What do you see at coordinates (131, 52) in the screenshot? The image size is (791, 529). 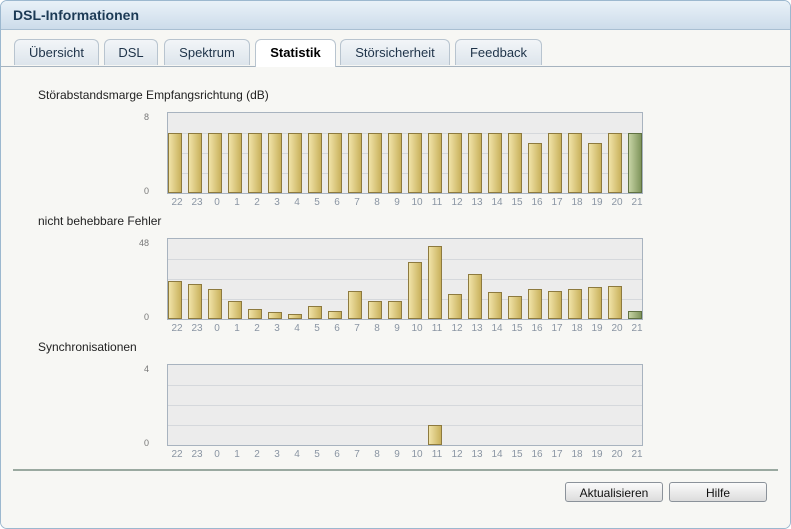 I see `tab-dsl: DSL` at bounding box center [131, 52].